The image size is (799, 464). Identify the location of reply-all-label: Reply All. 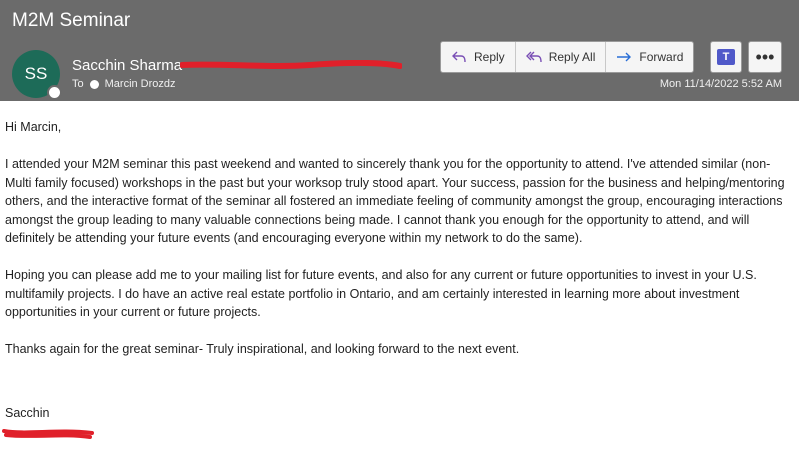
(572, 57).